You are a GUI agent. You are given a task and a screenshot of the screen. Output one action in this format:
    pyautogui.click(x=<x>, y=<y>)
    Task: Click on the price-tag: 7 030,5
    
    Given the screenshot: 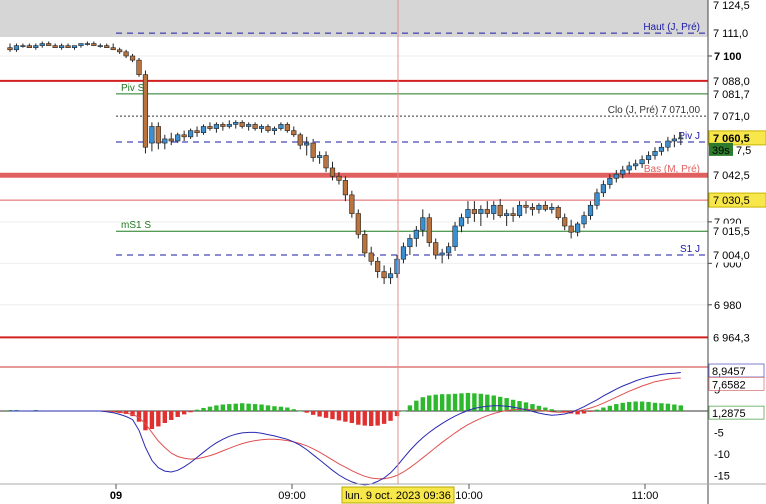 What is the action you would take?
    pyautogui.click(x=737, y=200)
    